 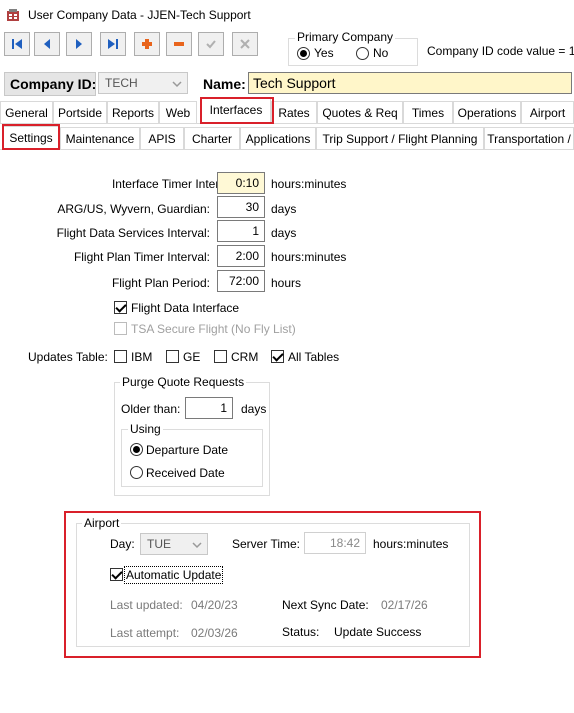 I want to click on last-record-button, so click(x=113, y=44).